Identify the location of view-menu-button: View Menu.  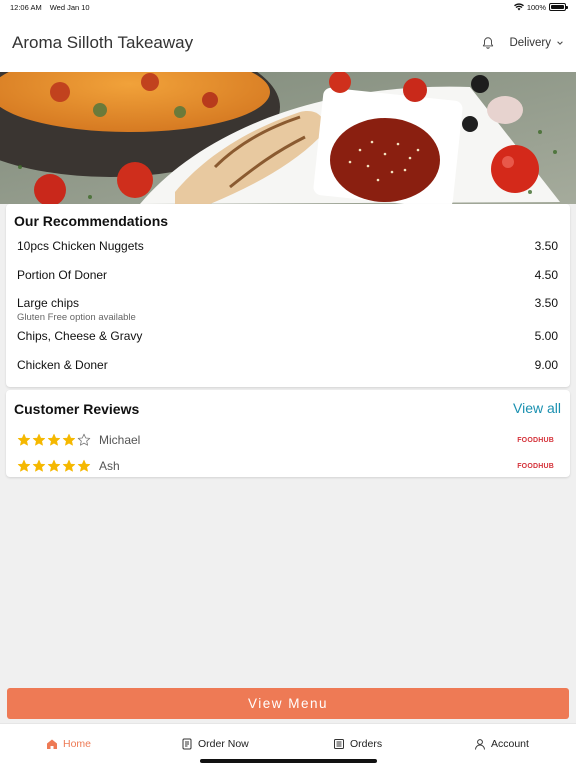
(288, 703).